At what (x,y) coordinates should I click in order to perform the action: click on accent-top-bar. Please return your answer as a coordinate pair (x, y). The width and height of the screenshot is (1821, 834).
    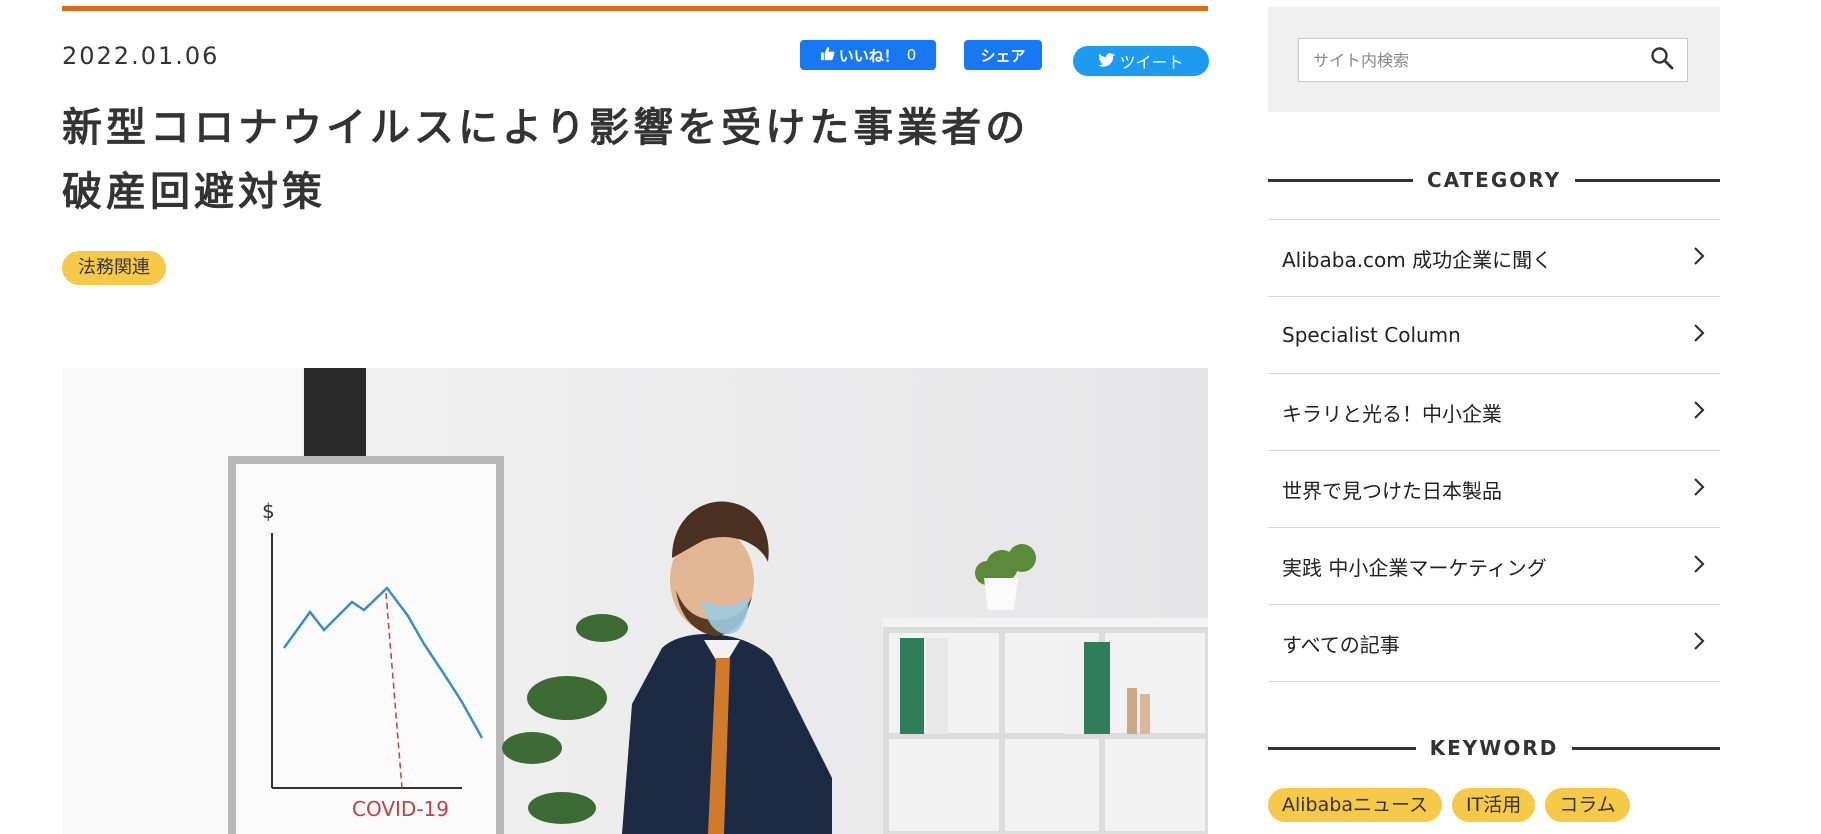
    Looking at the image, I should click on (635, 8).